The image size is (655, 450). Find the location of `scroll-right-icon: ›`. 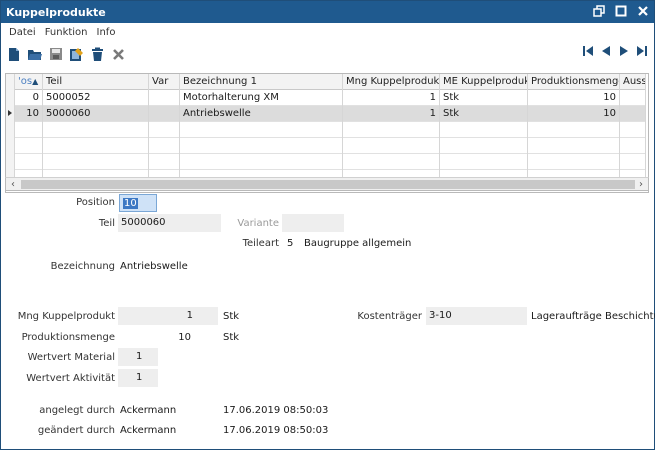

scroll-right-icon: › is located at coordinates (641, 184).